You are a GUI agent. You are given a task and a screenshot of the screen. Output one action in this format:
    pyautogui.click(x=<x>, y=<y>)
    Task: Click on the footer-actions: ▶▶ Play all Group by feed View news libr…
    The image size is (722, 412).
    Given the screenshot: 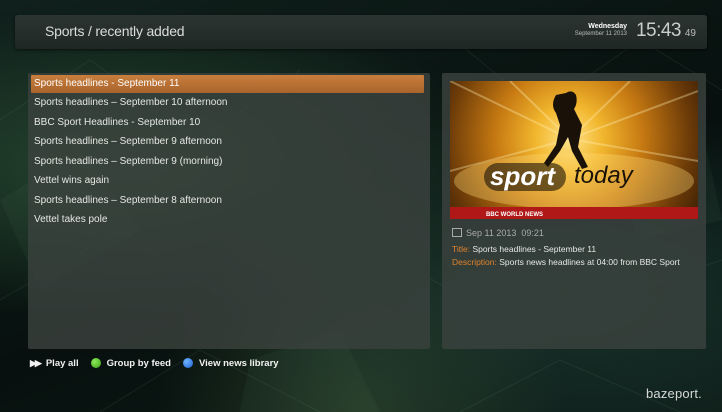 What is the action you would take?
    pyautogui.click(x=154, y=363)
    